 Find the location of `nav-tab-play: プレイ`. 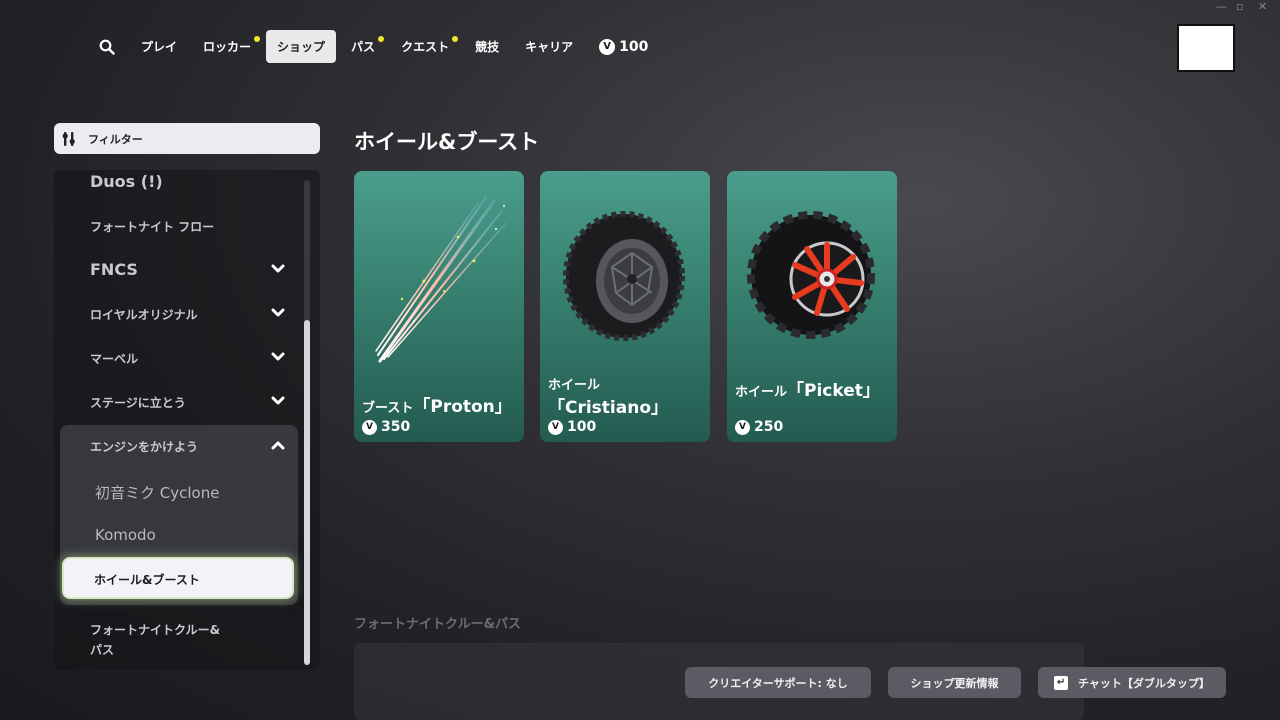

nav-tab-play: プレイ is located at coordinates (159, 46).